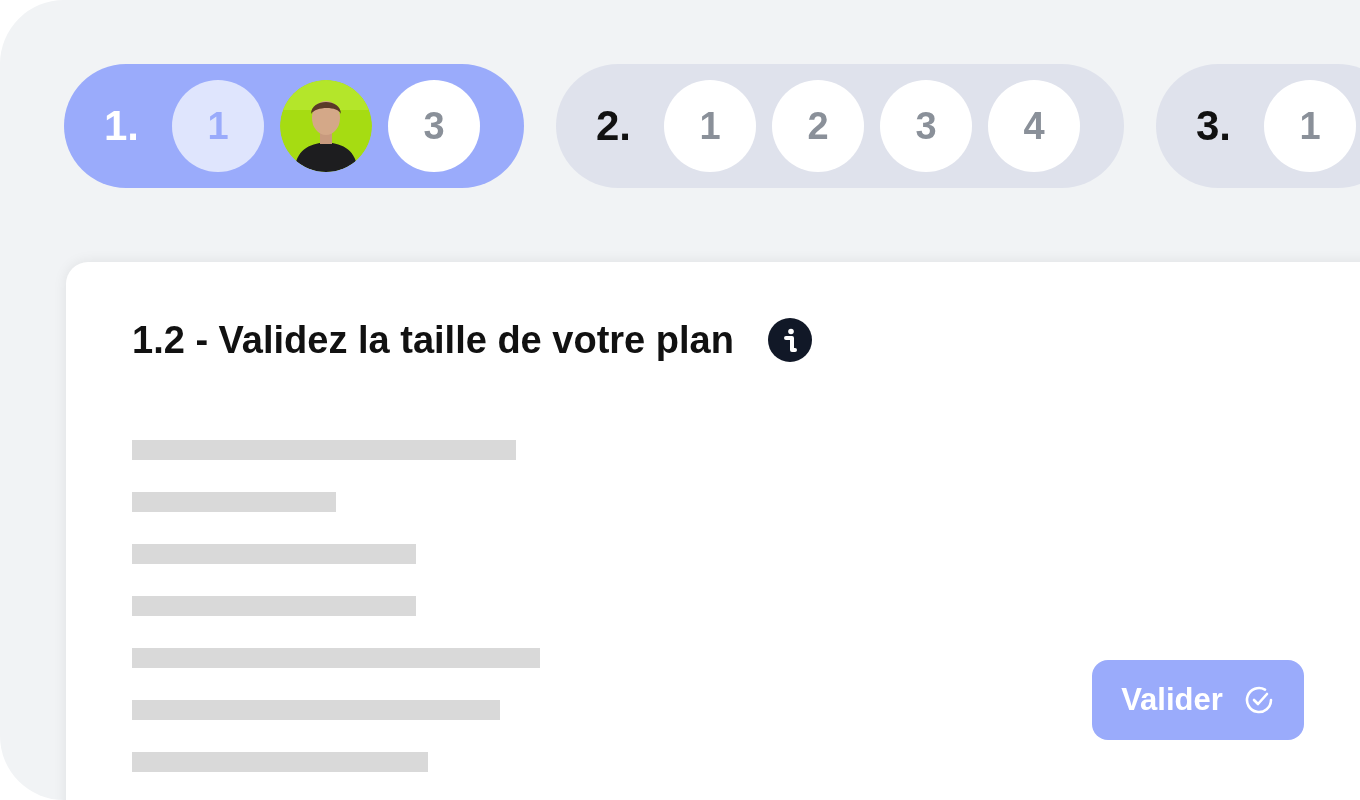 The height and width of the screenshot is (800, 1360). Describe the element at coordinates (1034, 126) in the screenshot. I see `step-number: 4` at that location.